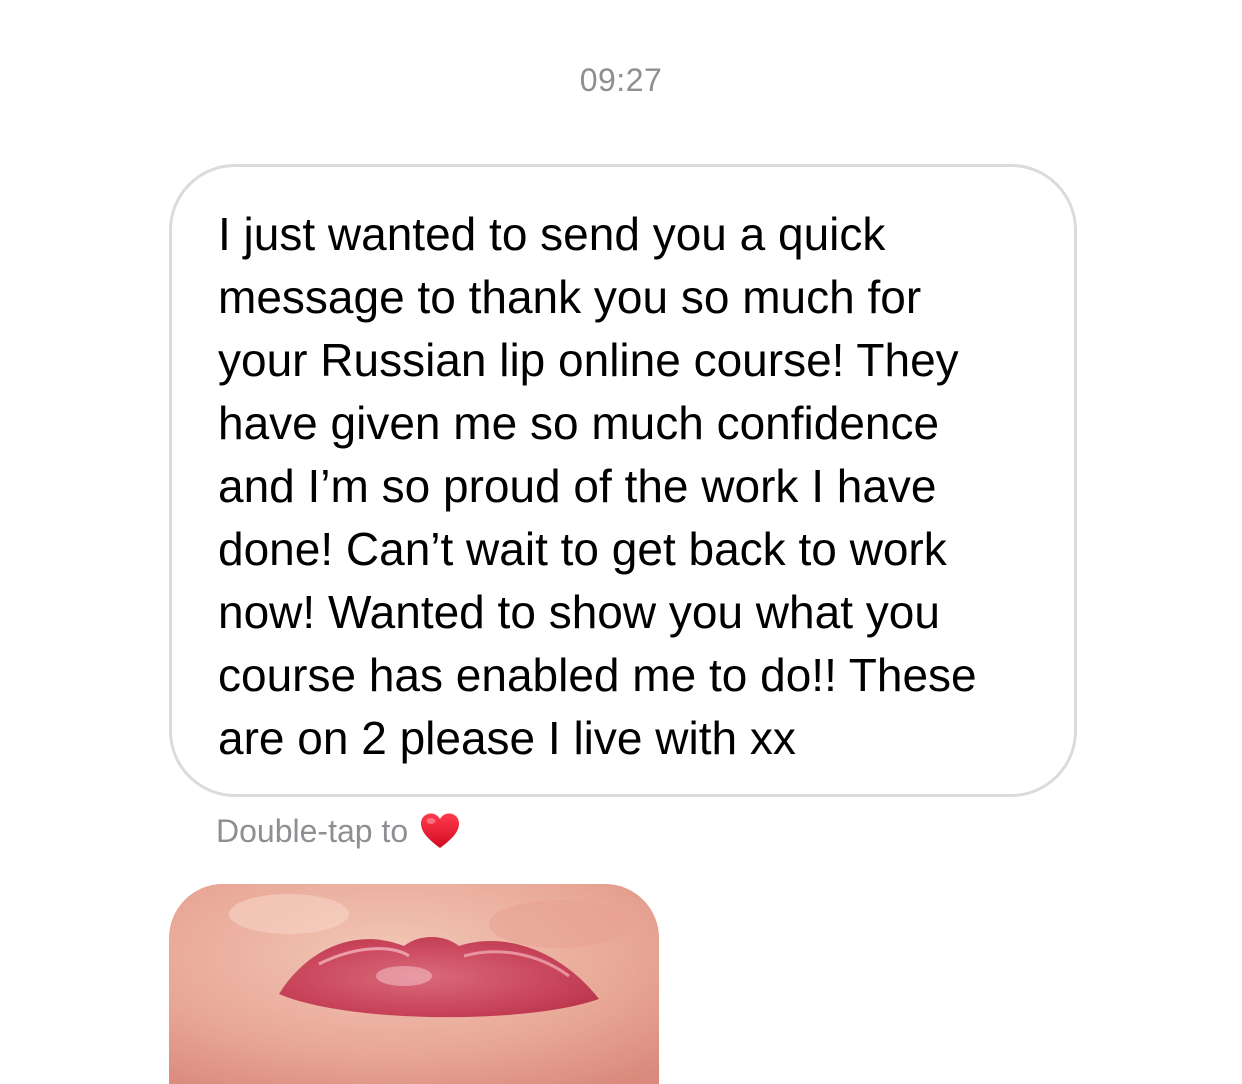  What do you see at coordinates (312, 830) in the screenshot?
I see `double-tap-hint-label: Double-tap to` at bounding box center [312, 830].